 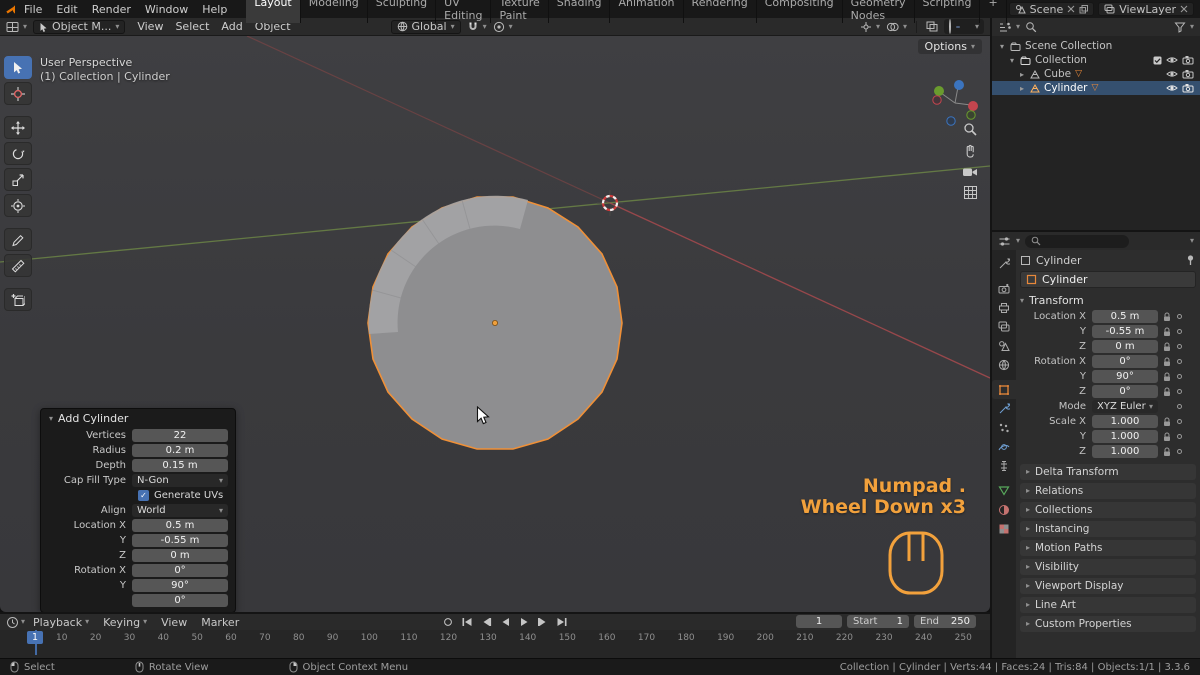 I want to click on cap-fill-dropdown: N-Gon ▾, so click(x=180, y=480).